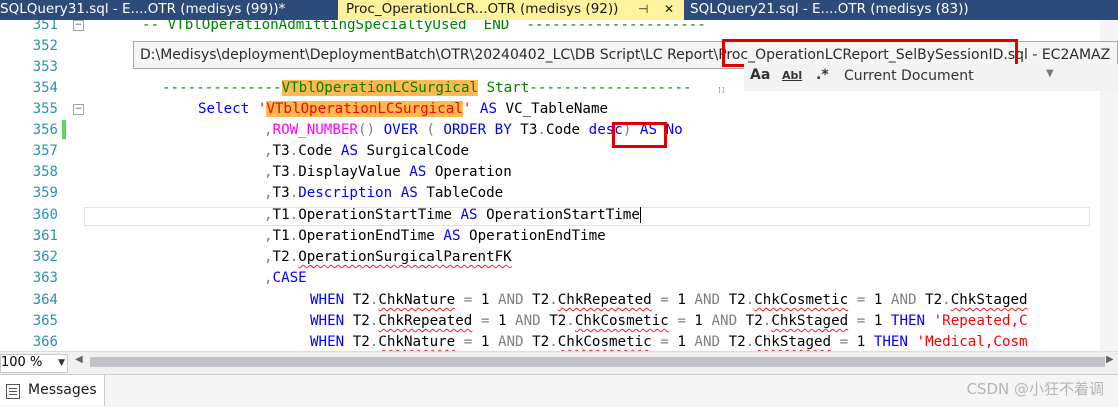 This screenshot has width=1118, height=407. What do you see at coordinates (722, 91) in the screenshot?
I see `drag-grip-icon: ⁞⁞` at bounding box center [722, 91].